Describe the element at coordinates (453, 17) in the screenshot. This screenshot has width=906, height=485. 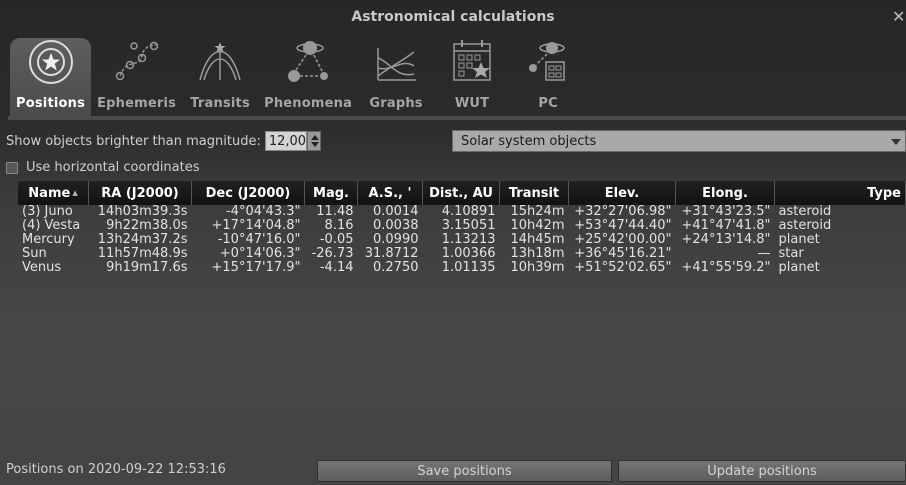
I see `window-title: Astronomical calculations` at that location.